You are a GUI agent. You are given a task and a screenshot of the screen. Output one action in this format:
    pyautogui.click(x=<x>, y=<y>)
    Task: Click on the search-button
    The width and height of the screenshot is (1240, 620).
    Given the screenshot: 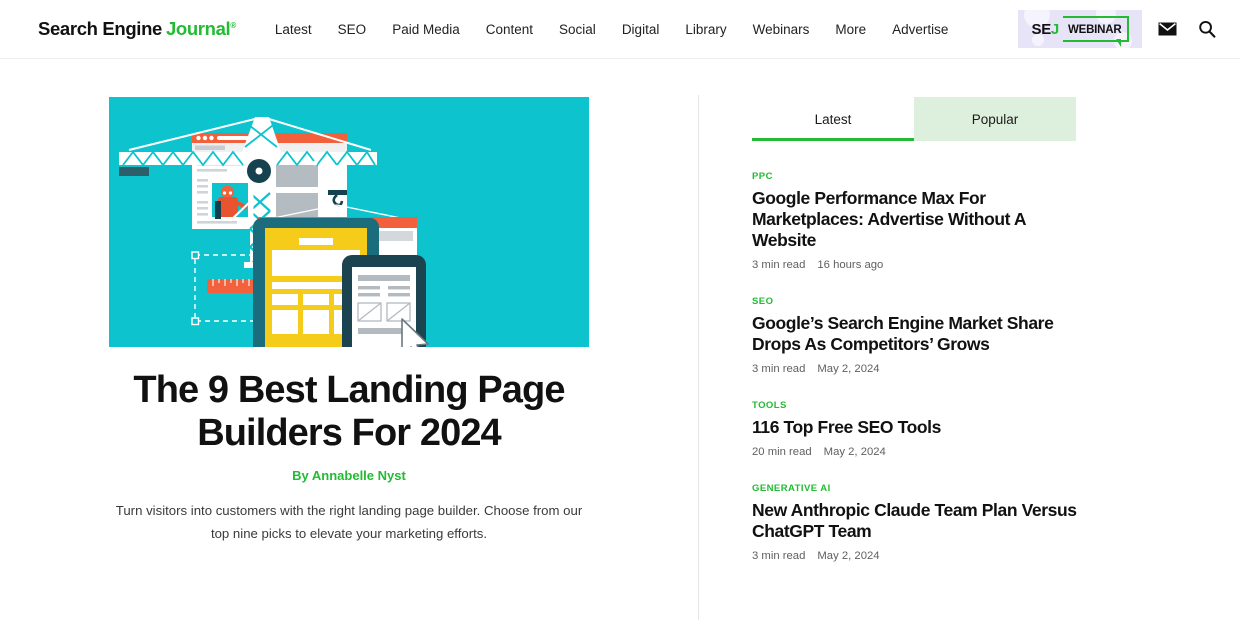 What is the action you would take?
    pyautogui.click(x=1207, y=29)
    